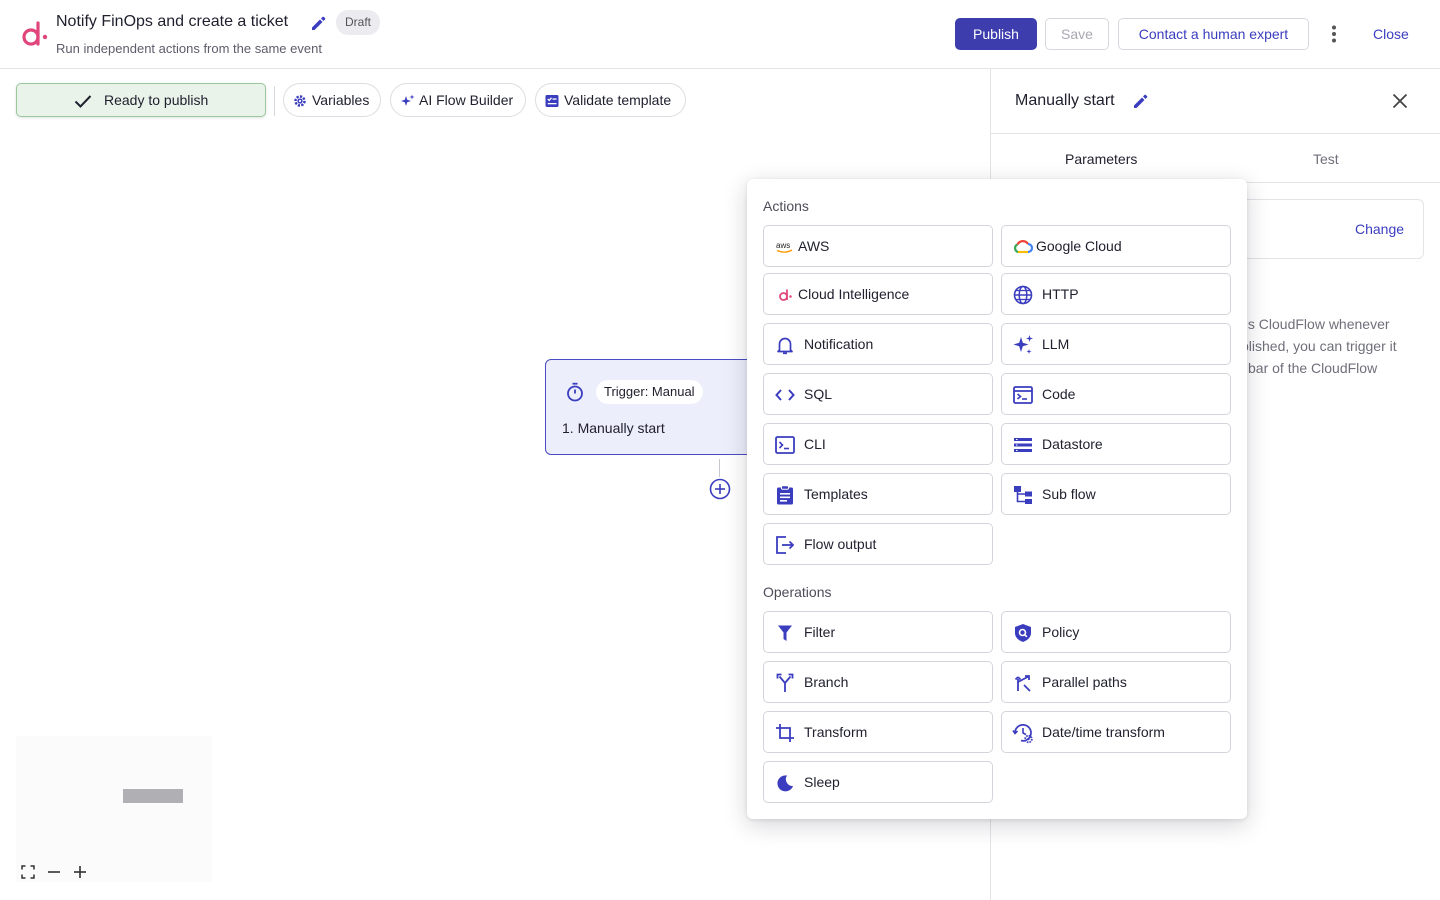  What do you see at coordinates (878, 544) in the screenshot?
I see `action-flow-output: Flow output` at bounding box center [878, 544].